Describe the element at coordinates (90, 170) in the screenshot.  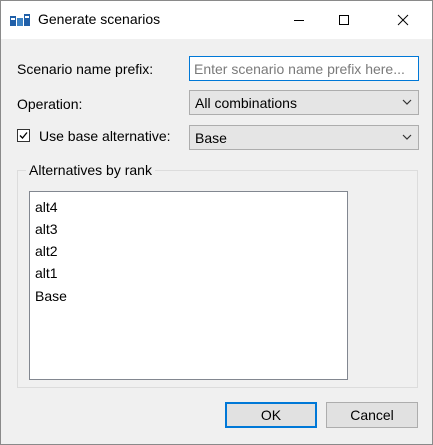
I see `alternatives-group-label: Alternatives by rank` at that location.